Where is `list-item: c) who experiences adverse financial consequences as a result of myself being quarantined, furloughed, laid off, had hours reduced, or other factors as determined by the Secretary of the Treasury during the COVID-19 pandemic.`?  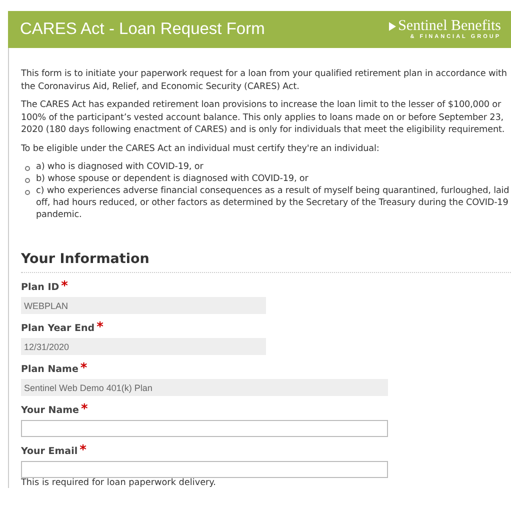
list-item: c) who experiences adverse financial consequences as a result of myself being quarantined, furloughed, laid off, had hours reduced, or other factors as determined by the Secretary of the Treasury during the COVID-19 pandemic. is located at coordinates (273, 203).